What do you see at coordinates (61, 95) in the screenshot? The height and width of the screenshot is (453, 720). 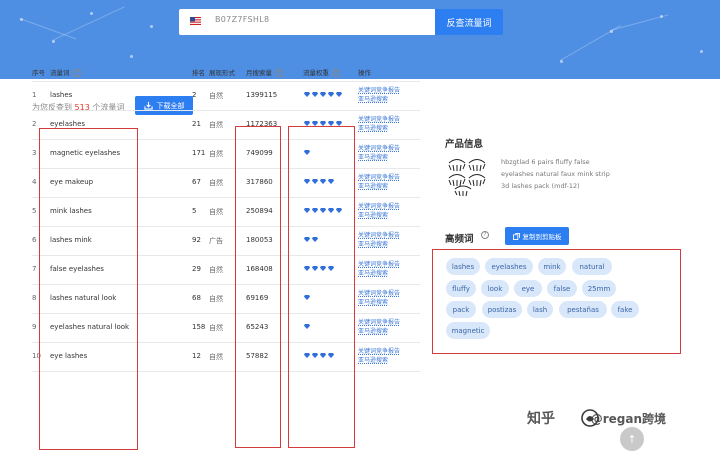 I see `keyword-cell: lashes` at bounding box center [61, 95].